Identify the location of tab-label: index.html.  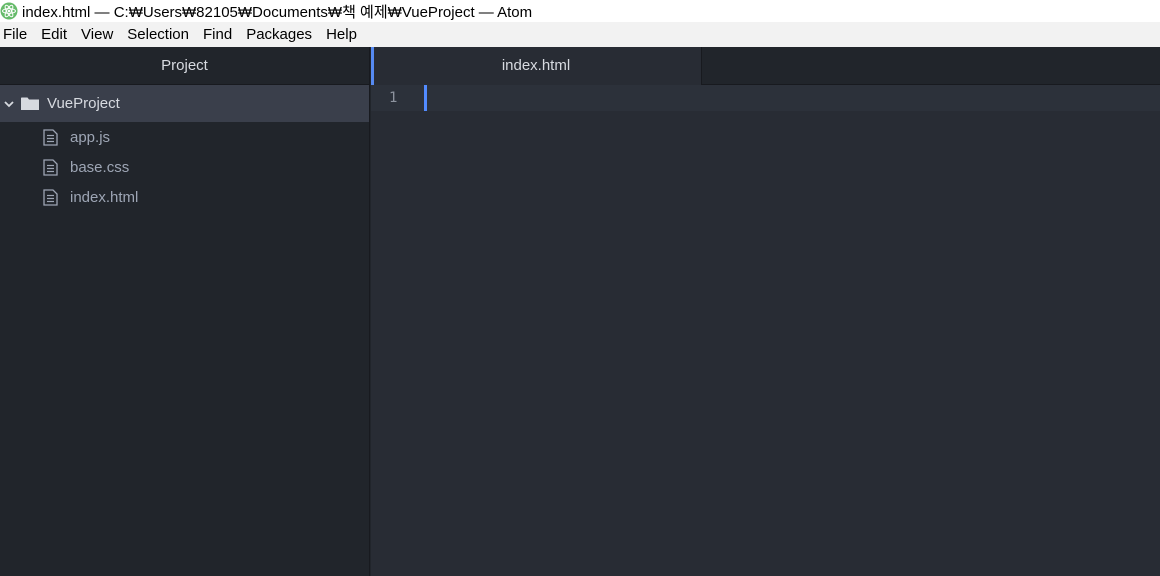
(536, 65).